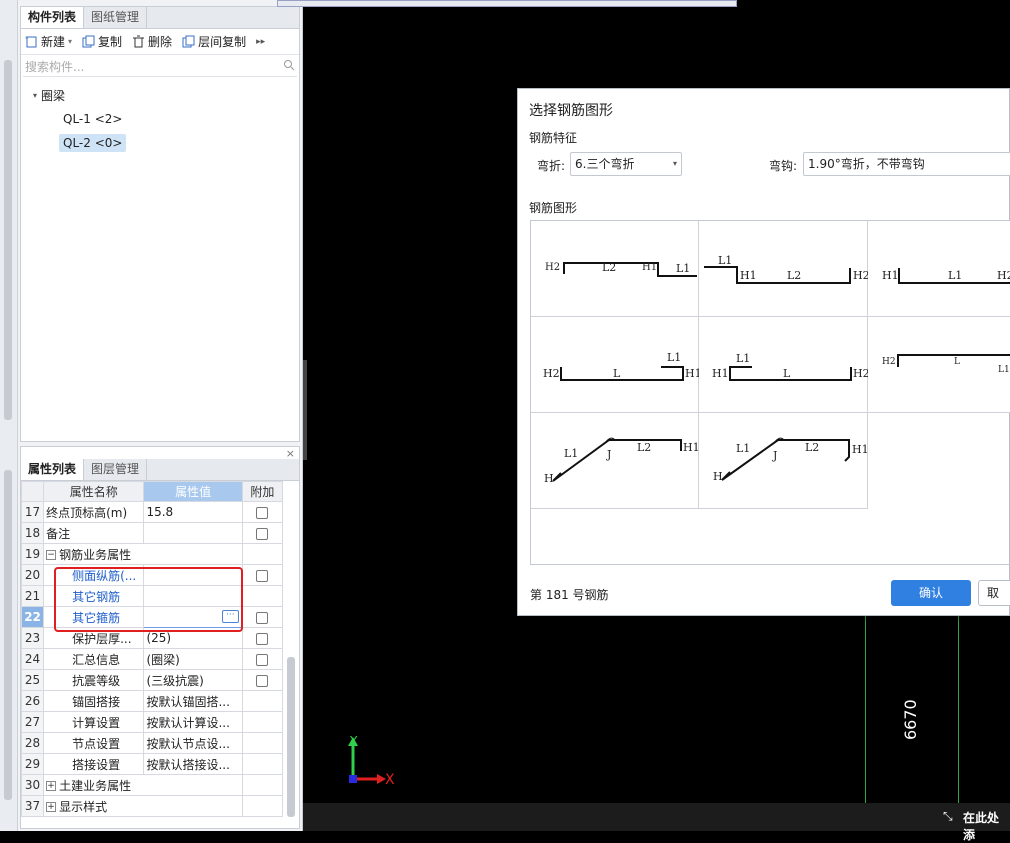 Image resolution: width=1010 pixels, height=843 pixels. What do you see at coordinates (8, 635) in the screenshot?
I see `dock-scrollbar-lower` at bounding box center [8, 635].